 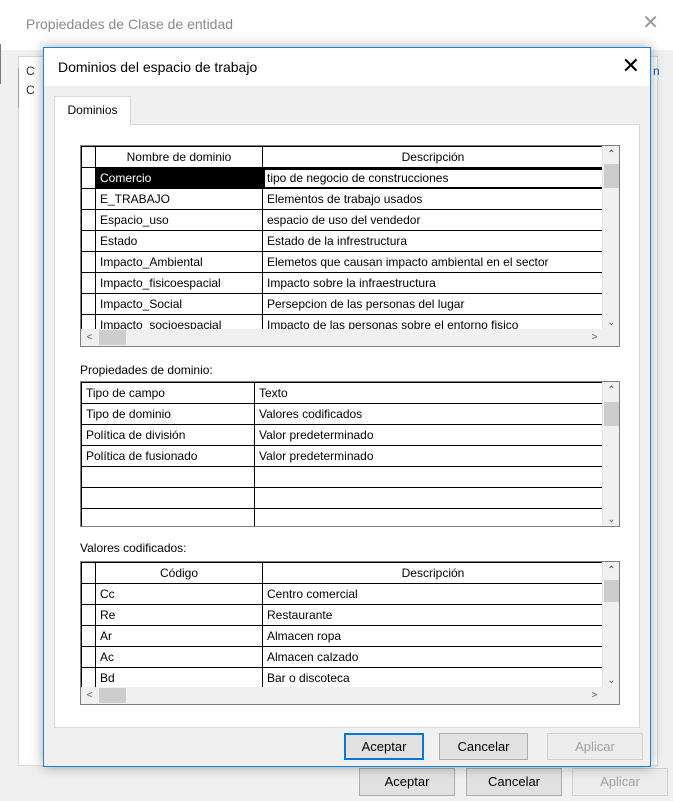 What do you see at coordinates (610, 238) in the screenshot?
I see `domains-vertical-scrollbar: ⌃ ⌄` at bounding box center [610, 238].